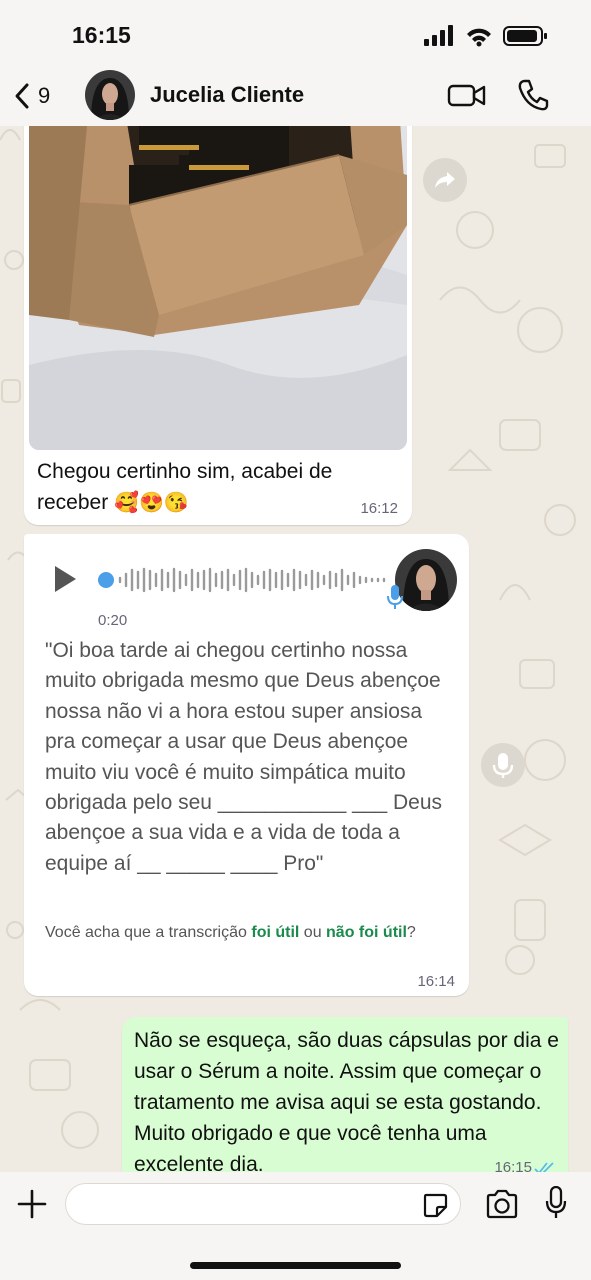  Describe the element at coordinates (467, 95) in the screenshot. I see `video-camera-icon` at that location.